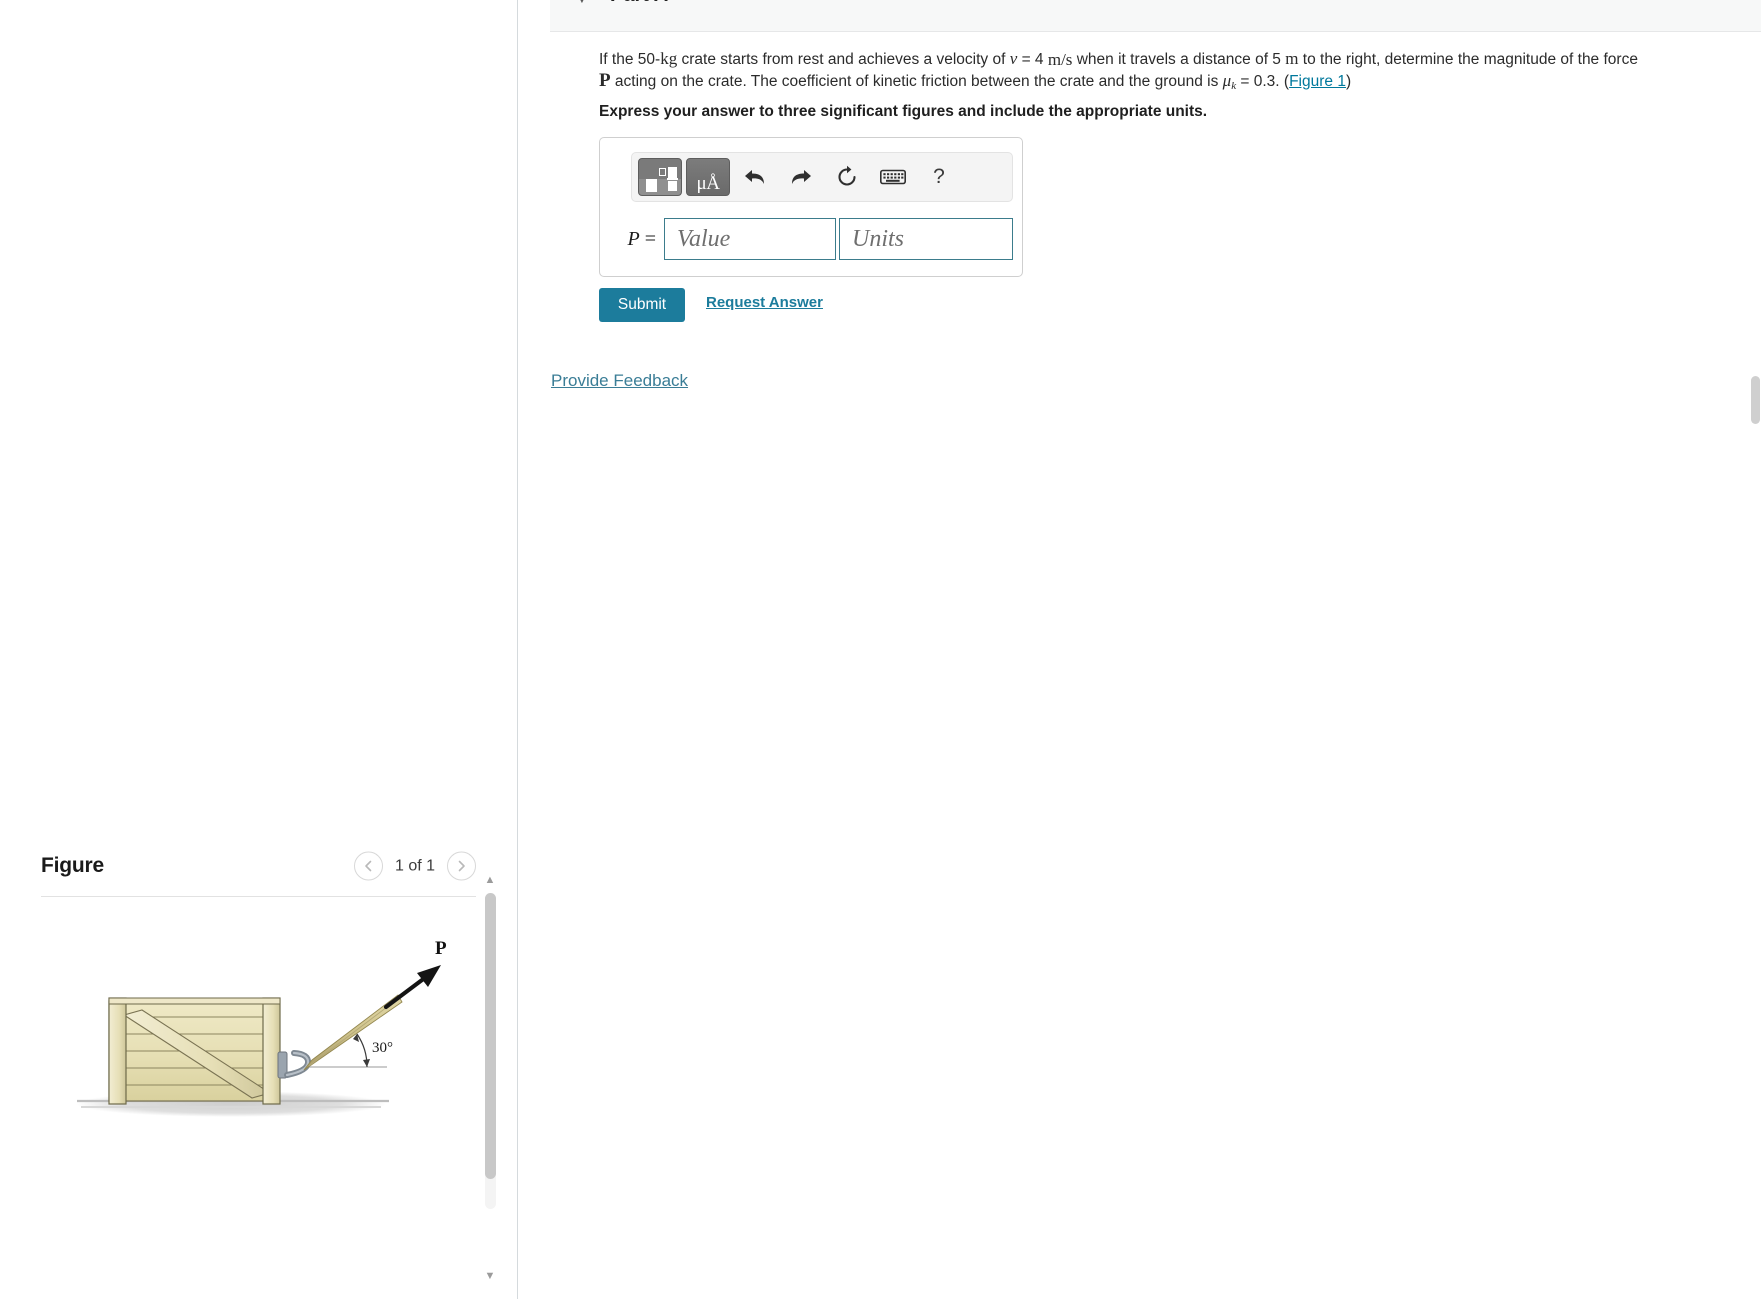 This screenshot has width=1761, height=1299. Describe the element at coordinates (647, 238) in the screenshot. I see `answer-equals: =` at that location.